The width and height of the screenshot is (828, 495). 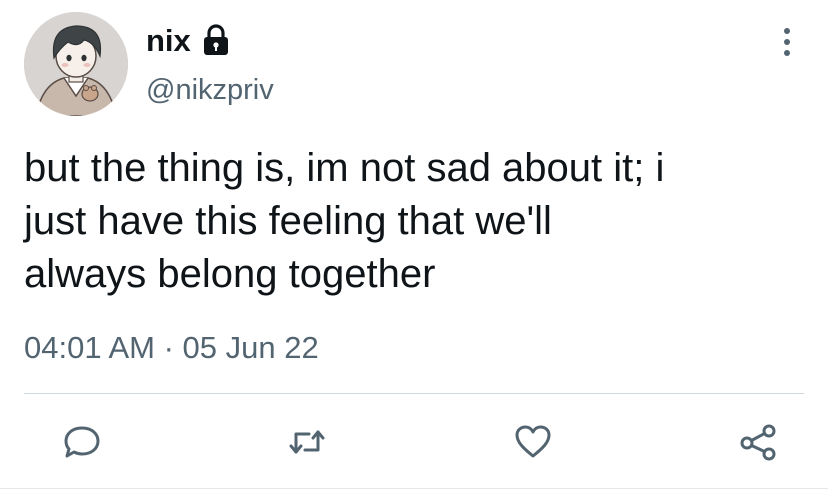 I want to click on reply-button, so click(x=82, y=442).